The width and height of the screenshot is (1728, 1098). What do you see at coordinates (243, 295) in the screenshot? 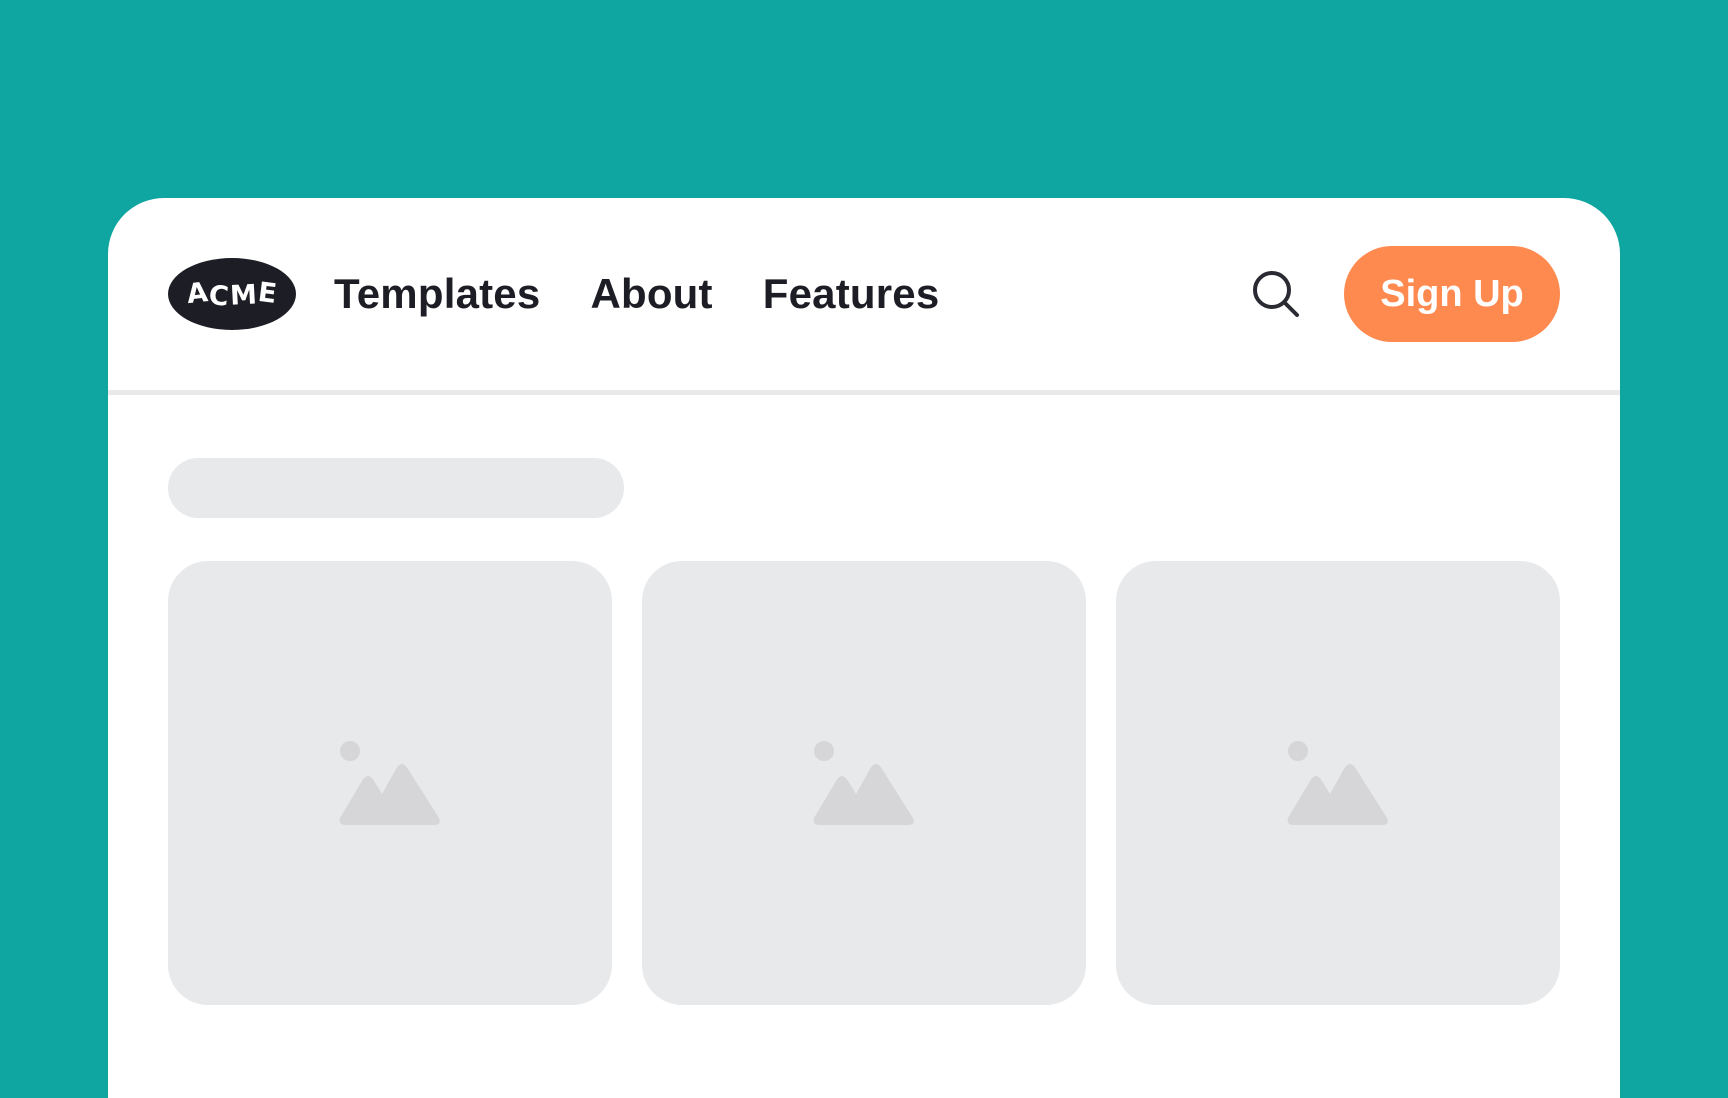
I see `logo-letter: M` at bounding box center [243, 295].